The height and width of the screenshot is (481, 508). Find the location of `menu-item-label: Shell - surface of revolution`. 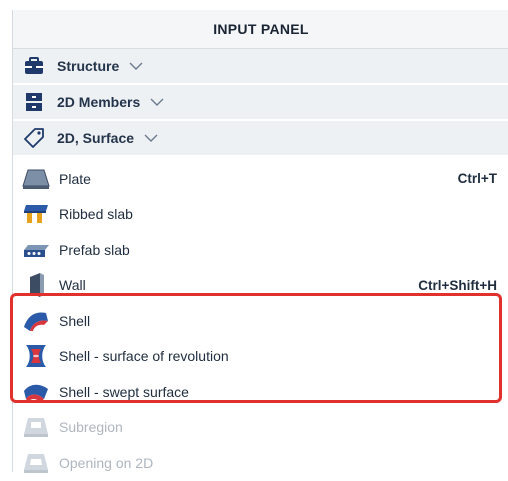

menu-item-label: Shell - surface of revolution is located at coordinates (144, 356).